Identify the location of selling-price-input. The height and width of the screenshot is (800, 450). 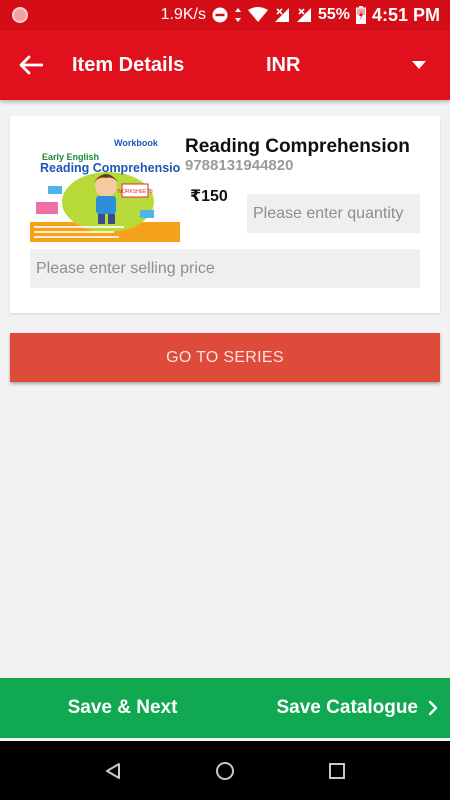
(225, 268).